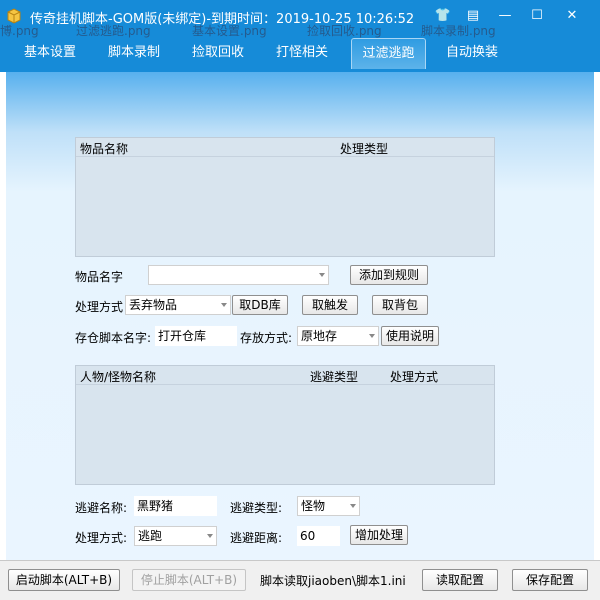 The width and height of the screenshot is (600, 600). What do you see at coordinates (285, 147) in the screenshot?
I see `items-list-header: 物品名称 处理类型` at bounding box center [285, 147].